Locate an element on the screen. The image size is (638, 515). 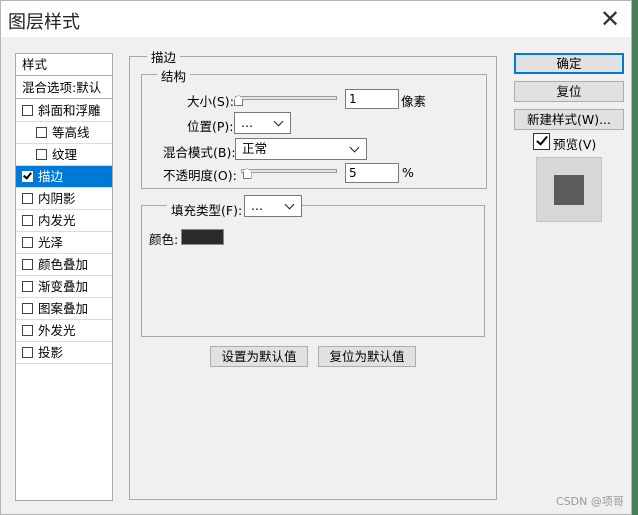
blend-options-item: 混合选项:默认 is located at coordinates (64, 88).